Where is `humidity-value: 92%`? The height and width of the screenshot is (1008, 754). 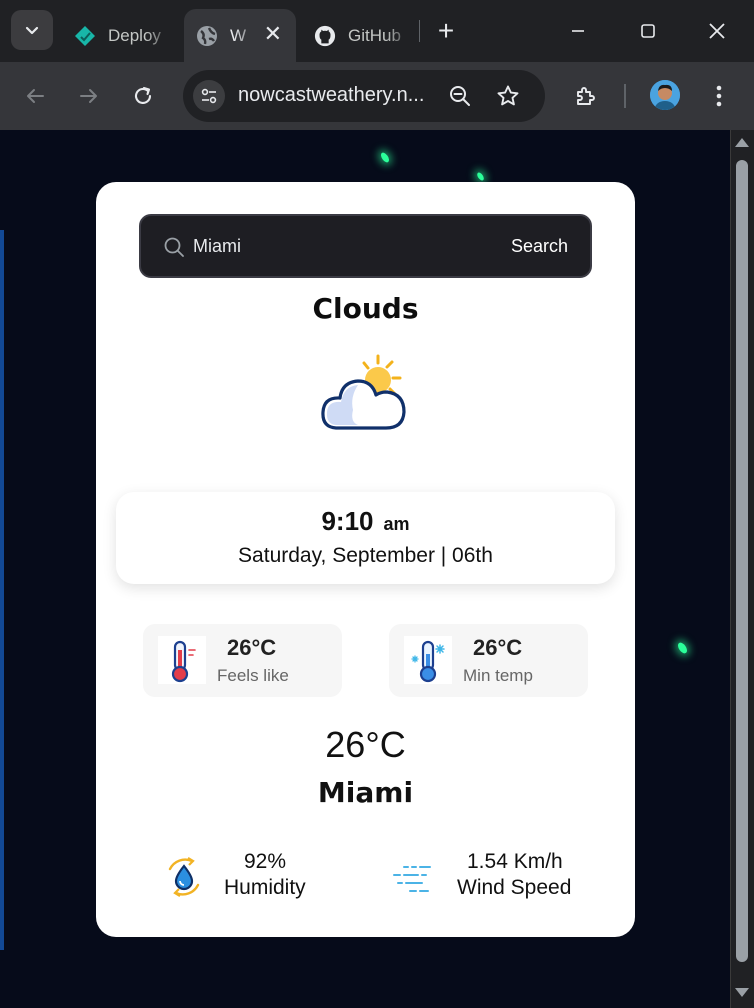 humidity-value: 92% is located at coordinates (265, 861).